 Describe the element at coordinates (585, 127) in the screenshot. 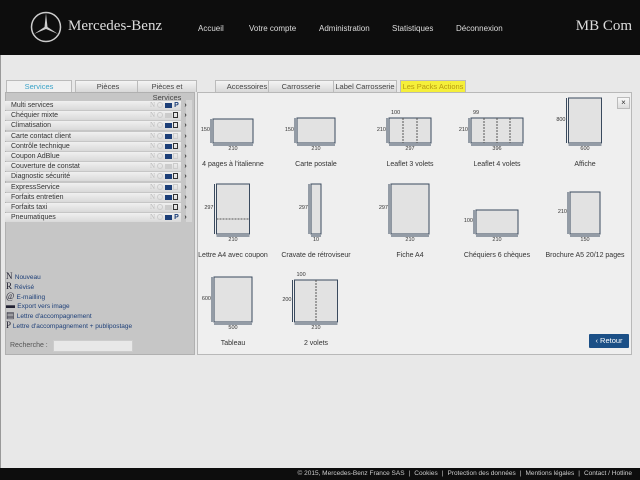

I see `format-item: 600 800 Affiche` at that location.